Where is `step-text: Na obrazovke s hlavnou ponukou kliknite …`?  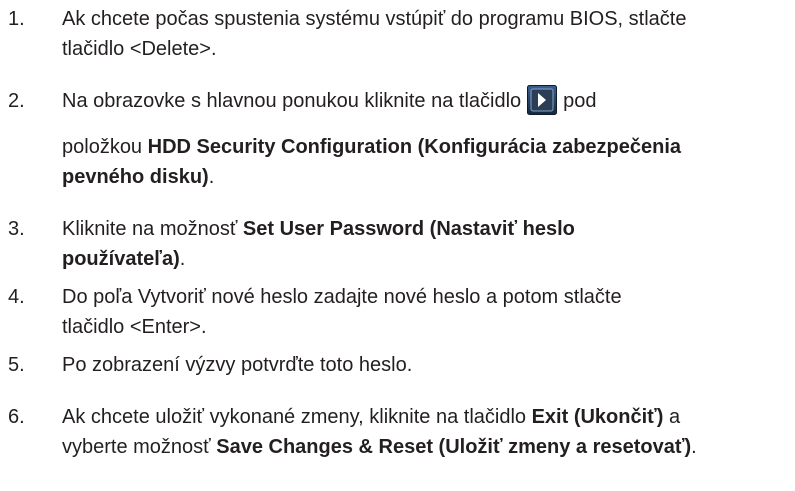 step-text: Na obrazovke s hlavnou ponukou kliknite … is located at coordinates (424, 100).